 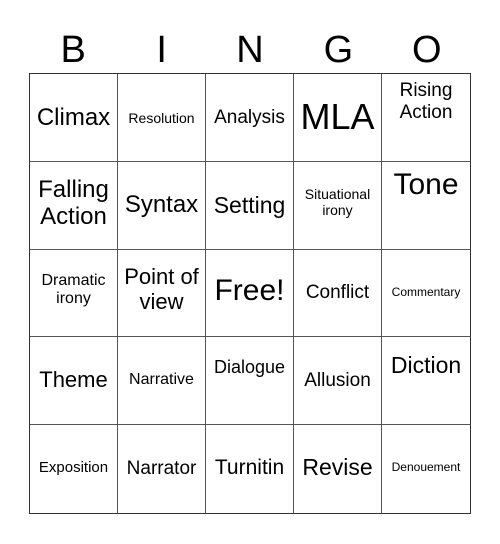 I want to click on bingo-cell: Turnitin, so click(x=250, y=469).